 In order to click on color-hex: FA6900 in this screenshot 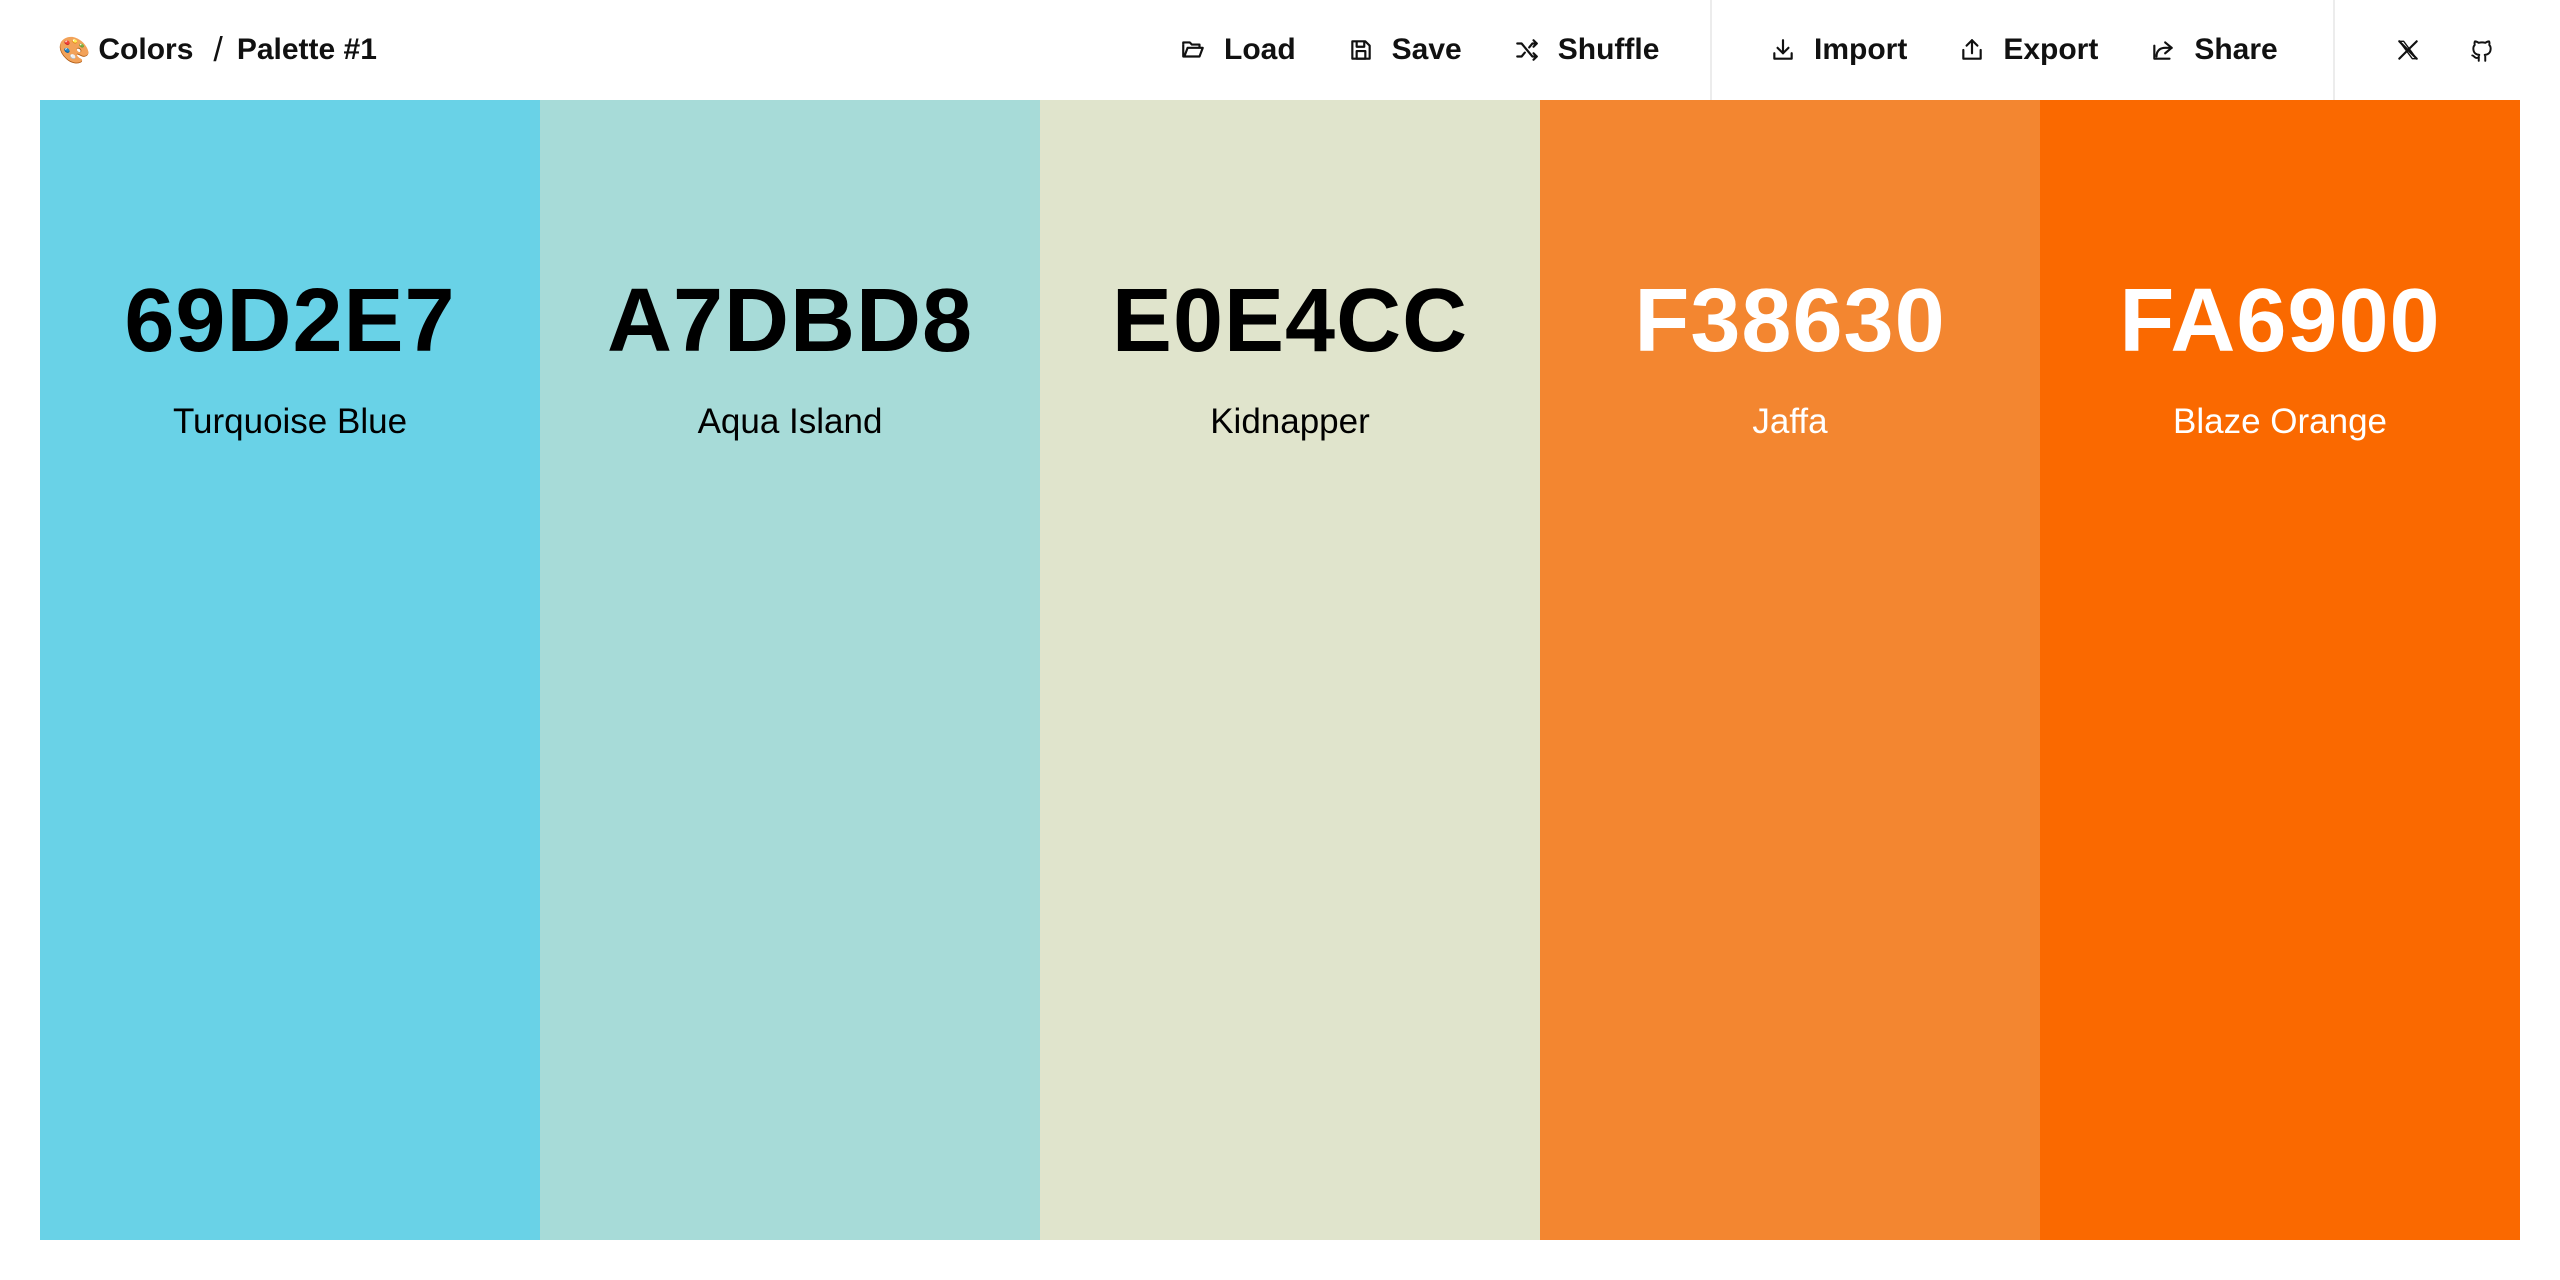, I will do `click(2280, 321)`.